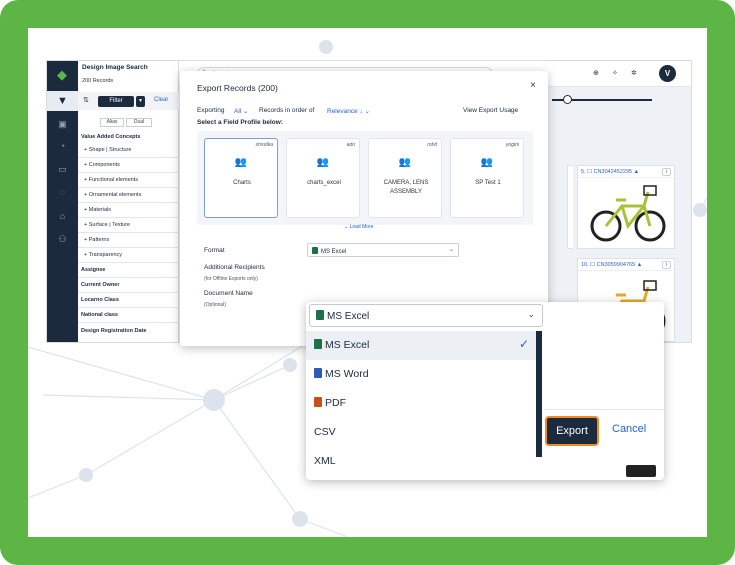  I want to click on option-ms-word: MS Word, so click(421, 374).